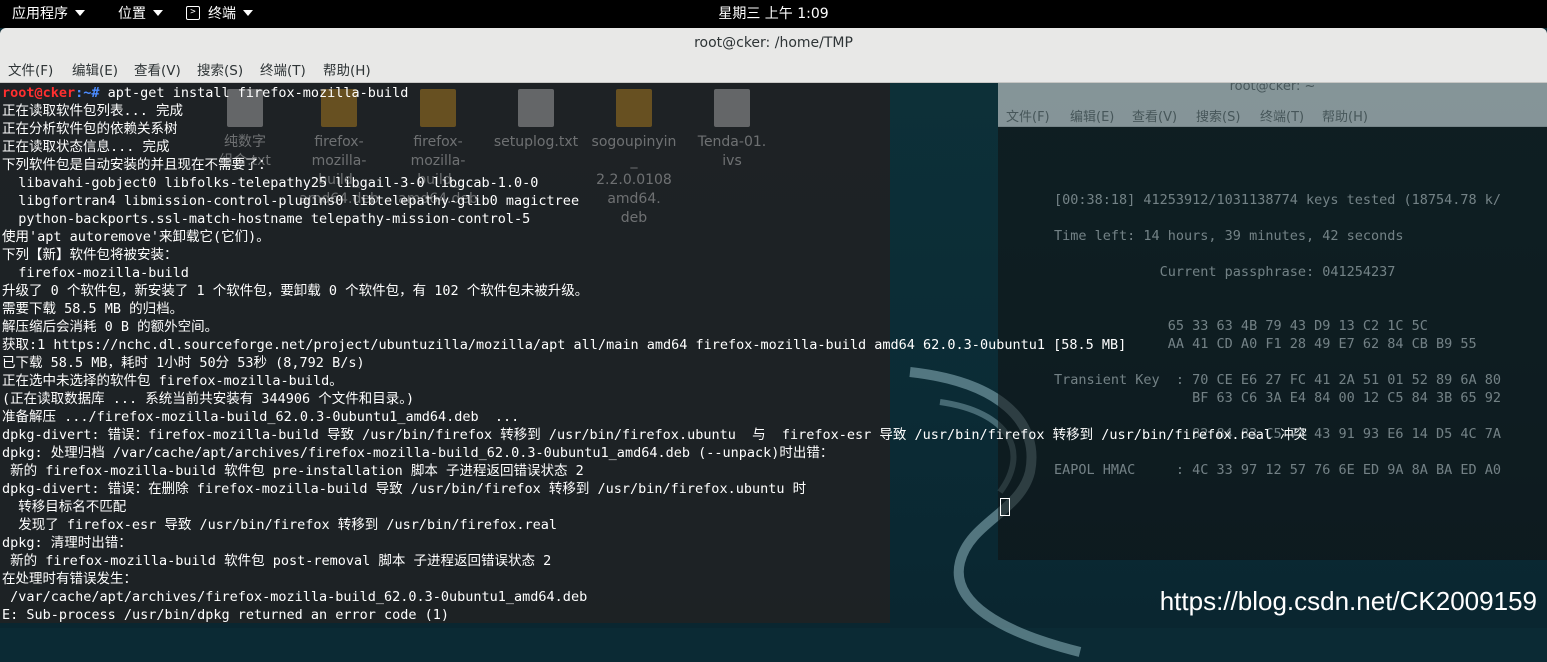 This screenshot has height=662, width=1547. Describe the element at coordinates (283, 71) in the screenshot. I see `menu-terminal: 终端(T)` at that location.